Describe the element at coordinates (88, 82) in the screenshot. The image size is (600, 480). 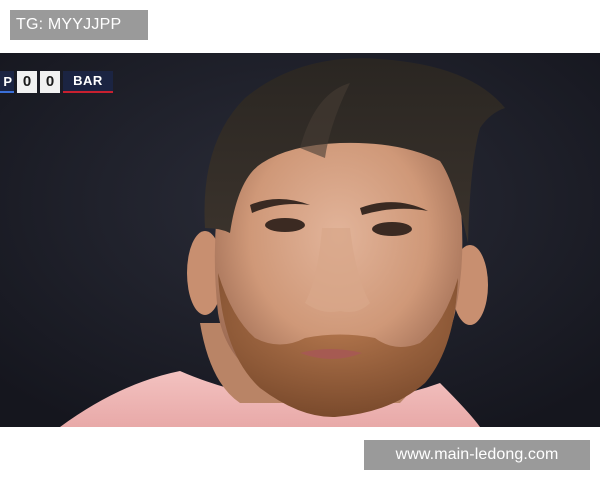
I see `away-team-label: BAR` at that location.